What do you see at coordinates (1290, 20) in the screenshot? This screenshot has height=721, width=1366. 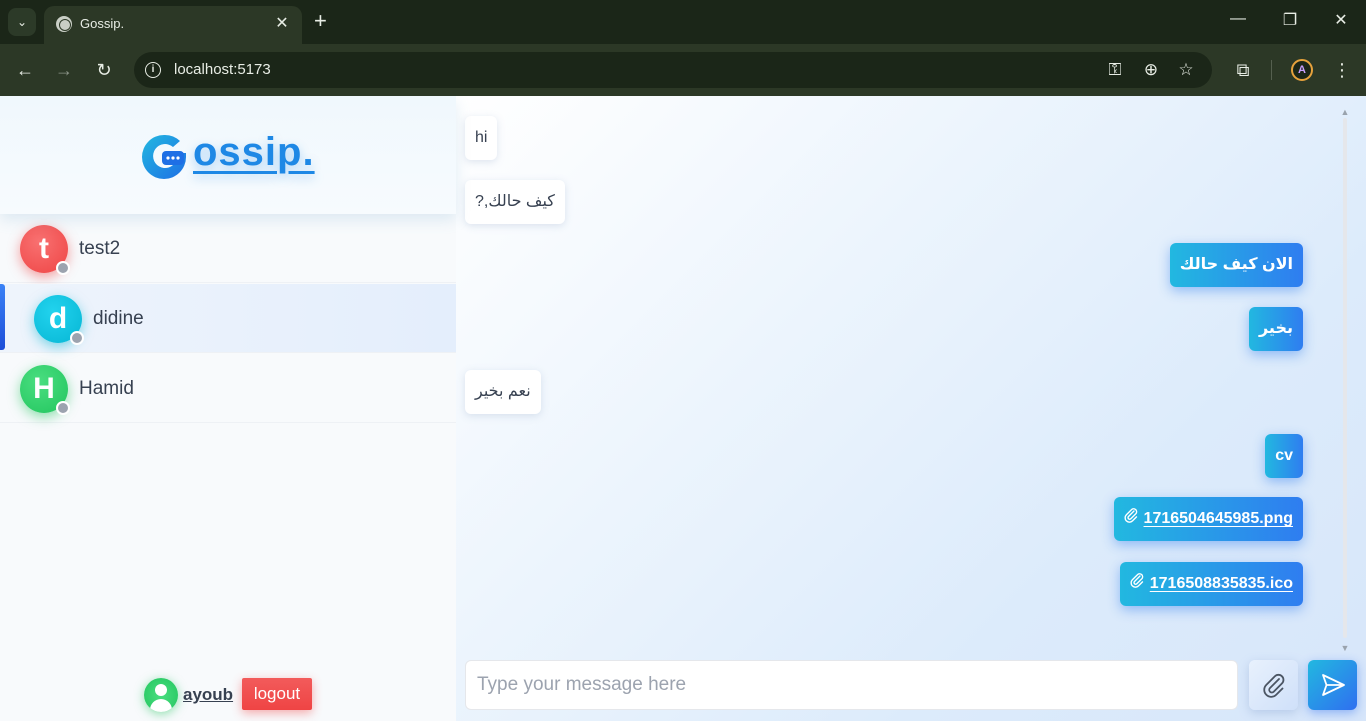 I see `restore-icon: ❐` at bounding box center [1290, 20].